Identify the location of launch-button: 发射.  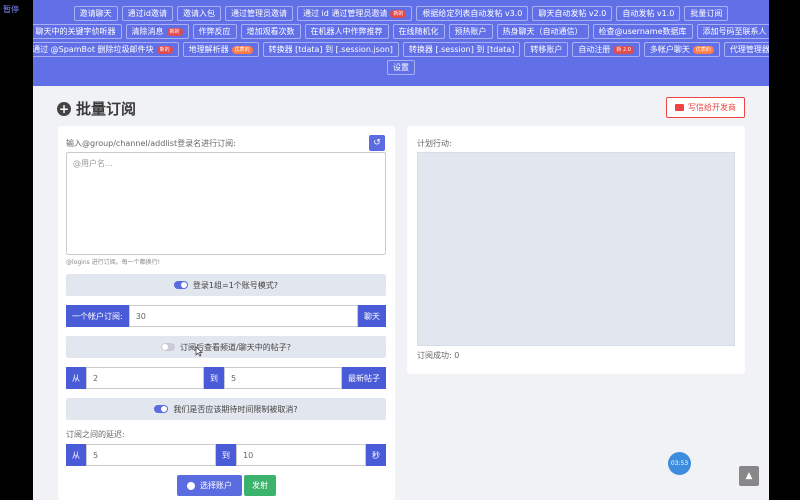
(260, 485).